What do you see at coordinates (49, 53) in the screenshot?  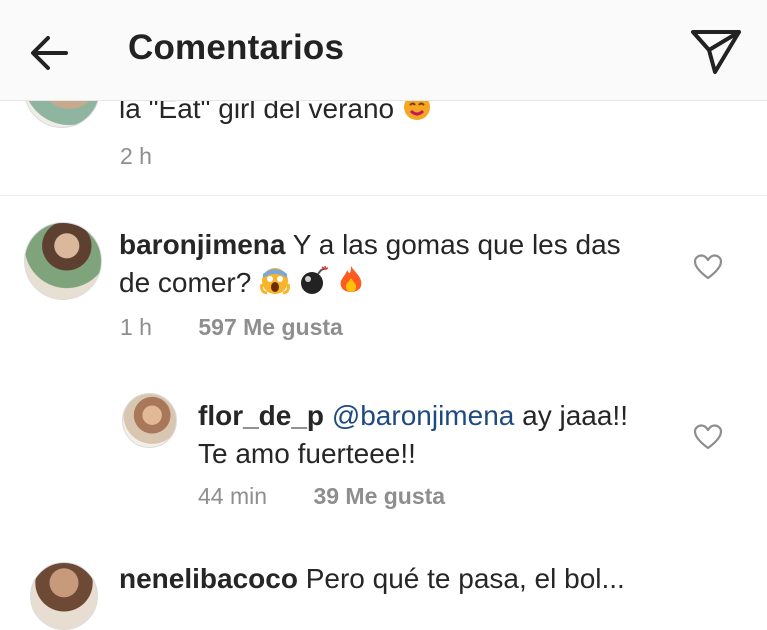 I see `arrow-left-icon` at bounding box center [49, 53].